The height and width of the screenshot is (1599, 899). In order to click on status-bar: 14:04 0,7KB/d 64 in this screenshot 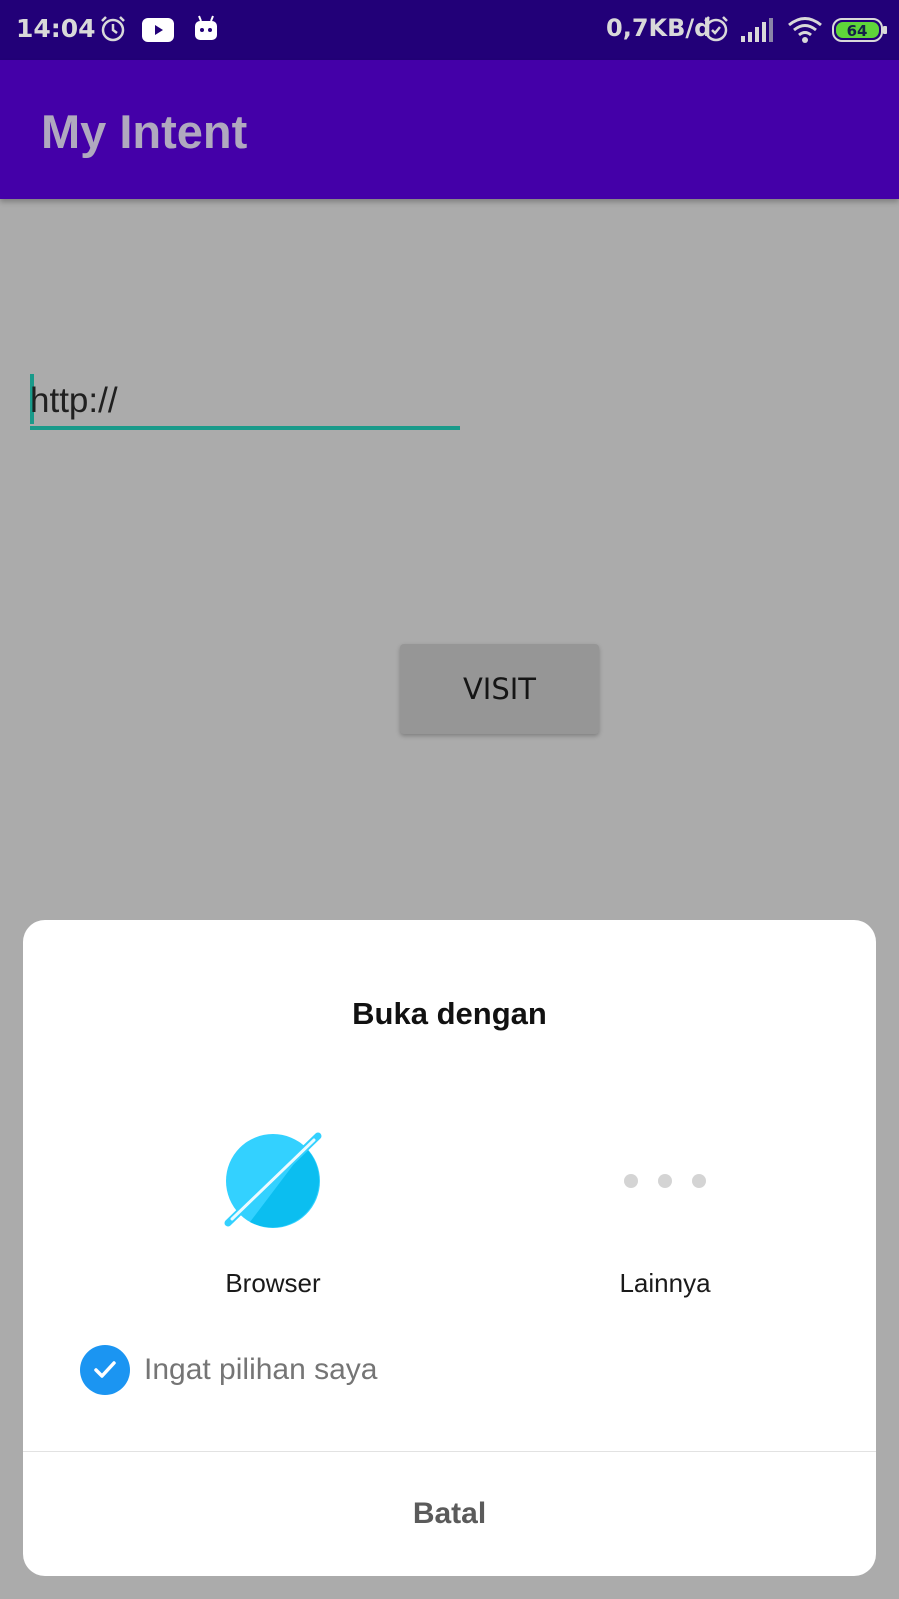, I will do `click(449, 30)`.